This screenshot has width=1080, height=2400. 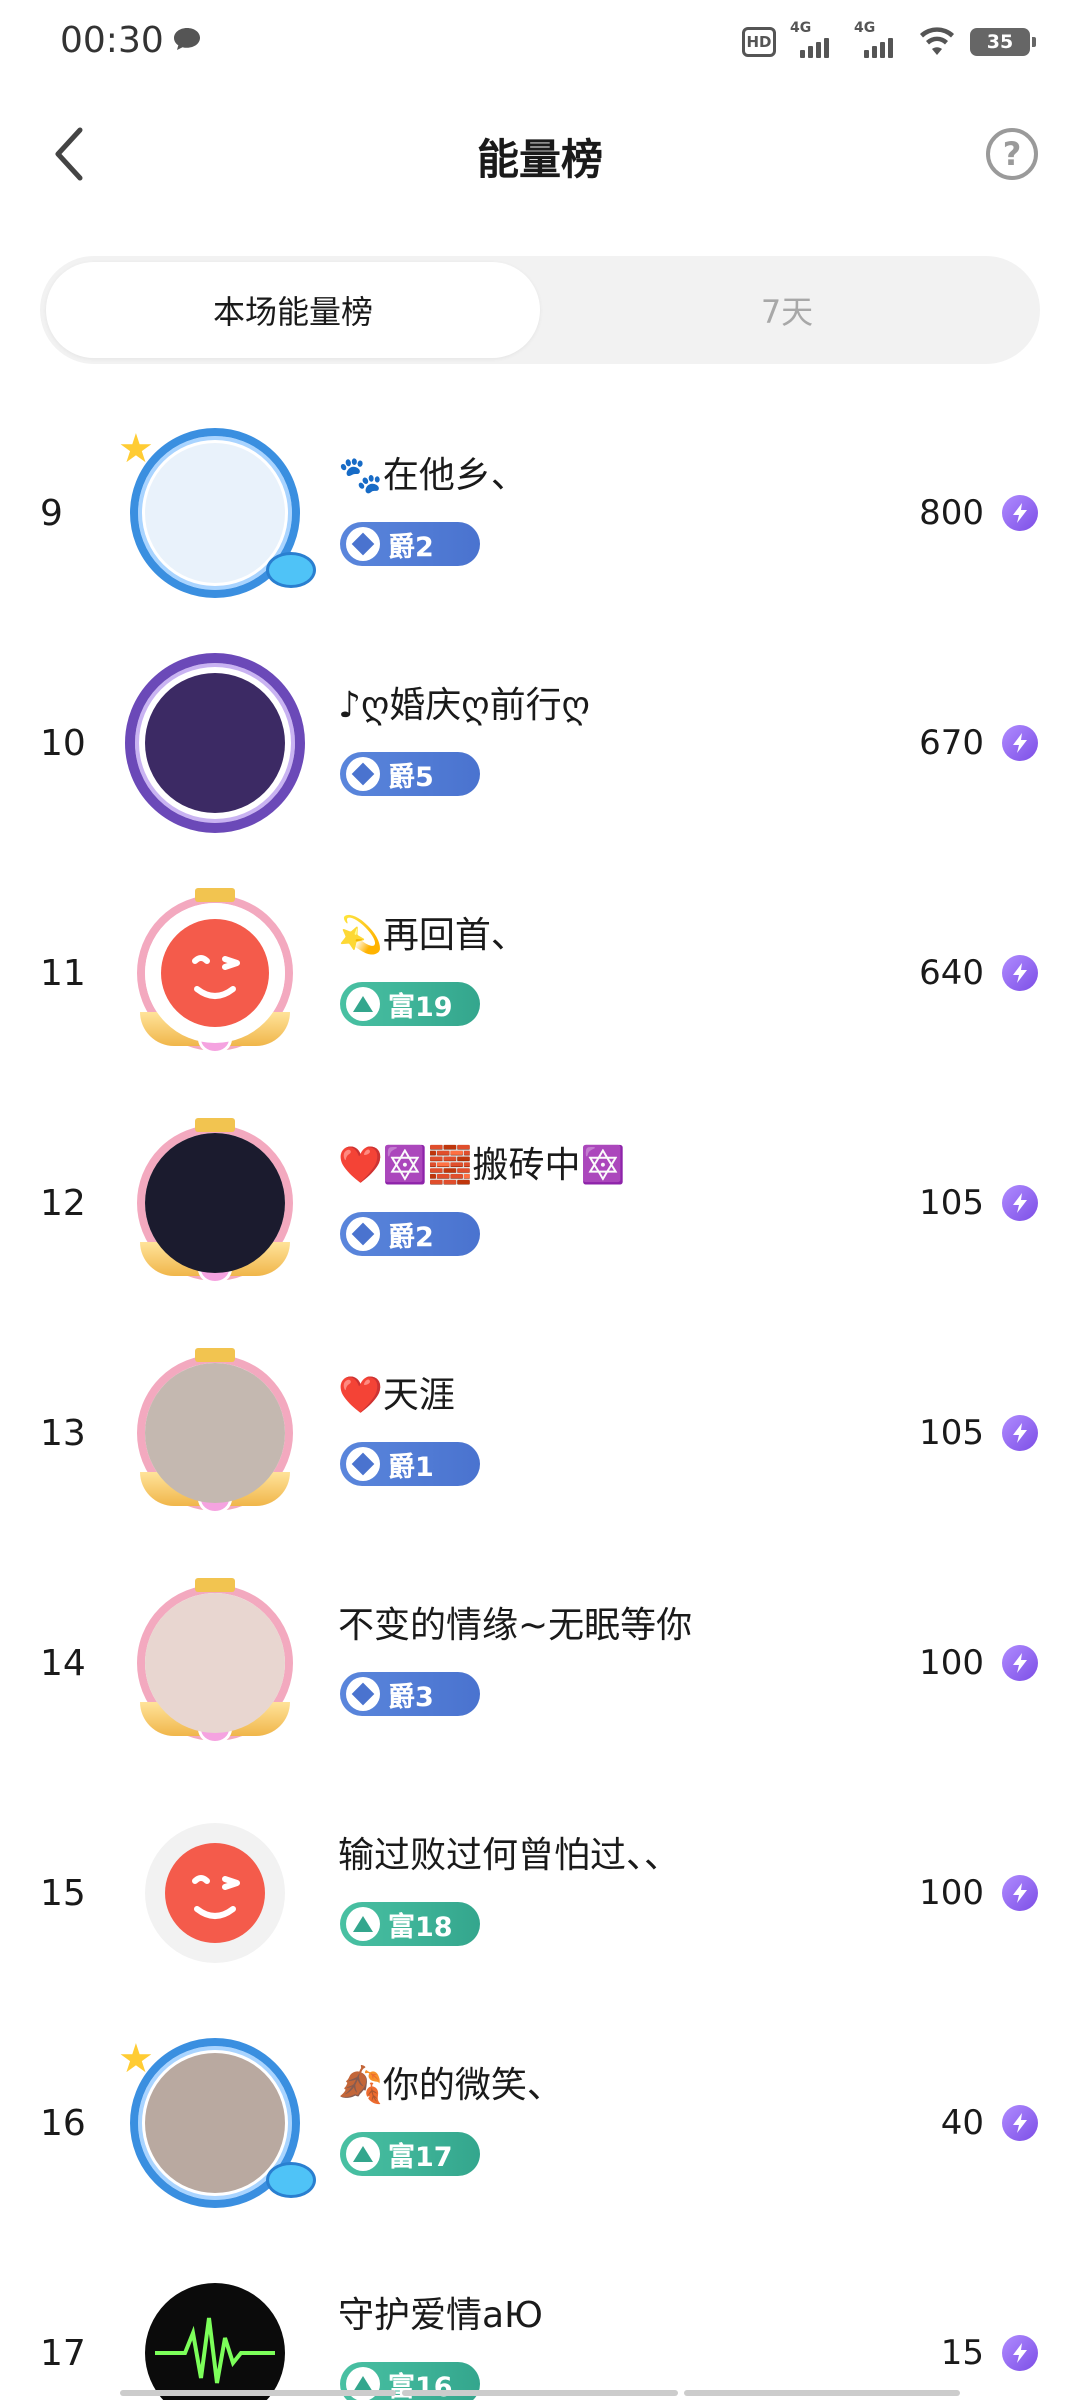 I want to click on user-name: 🐾在他乡、, so click(x=432, y=475).